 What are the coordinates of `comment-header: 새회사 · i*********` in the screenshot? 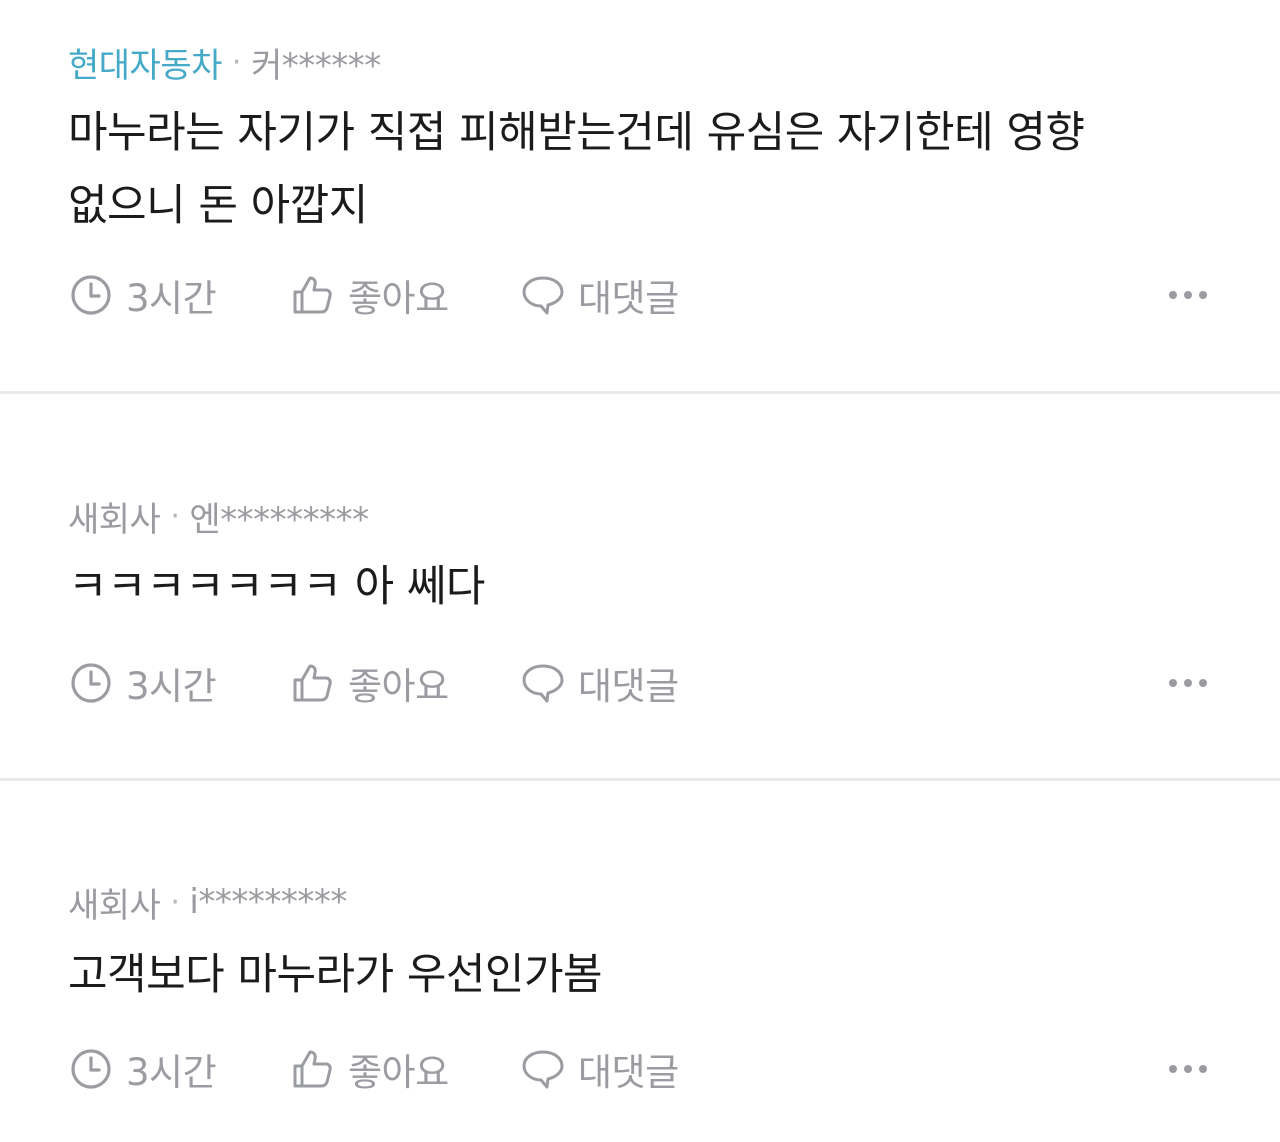 It's located at (207, 902).